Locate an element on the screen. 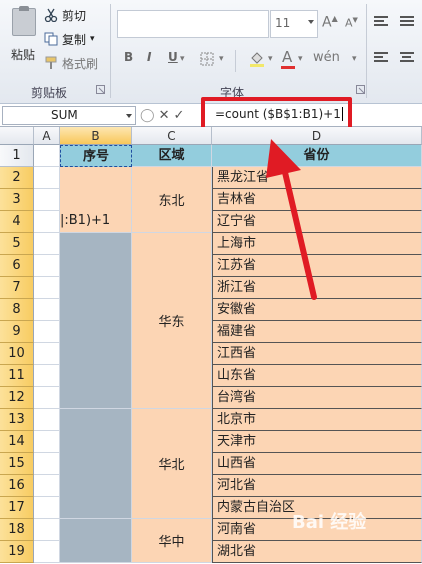  watermark: Bai 经验 is located at coordinates (329, 521).